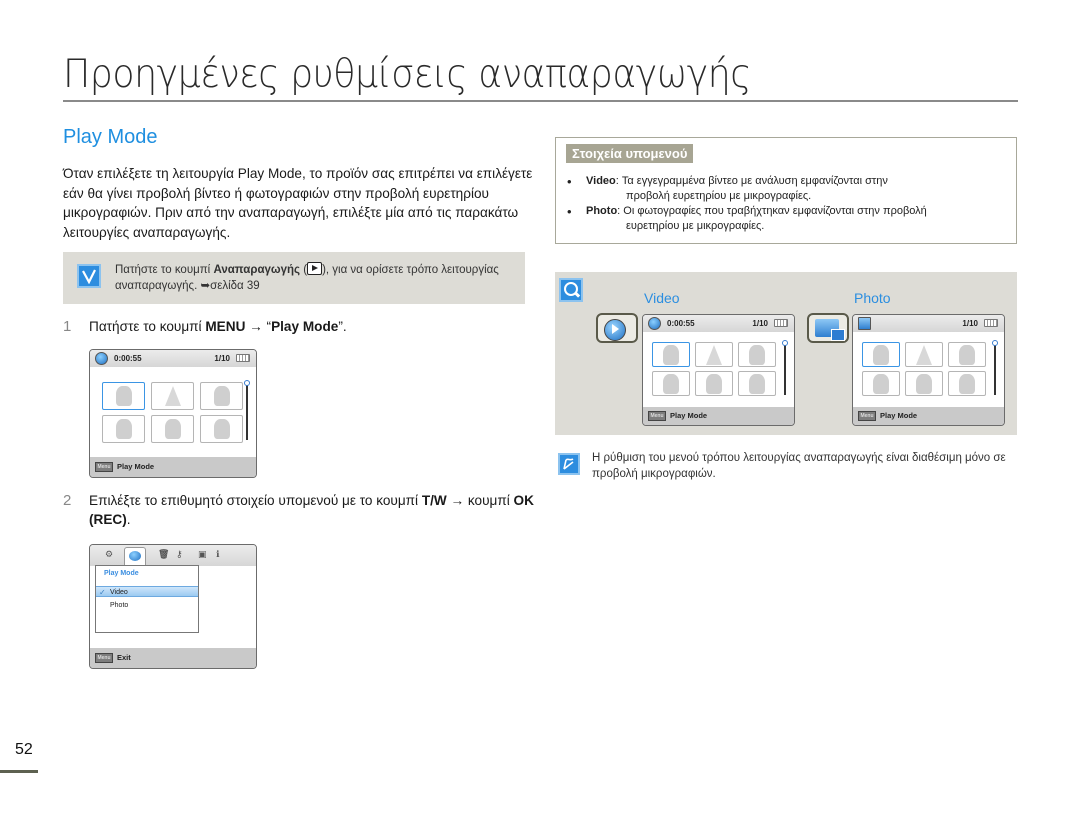  Describe the element at coordinates (173, 658) in the screenshot. I see `lcd-bottom-bar: Menu Exit` at that location.